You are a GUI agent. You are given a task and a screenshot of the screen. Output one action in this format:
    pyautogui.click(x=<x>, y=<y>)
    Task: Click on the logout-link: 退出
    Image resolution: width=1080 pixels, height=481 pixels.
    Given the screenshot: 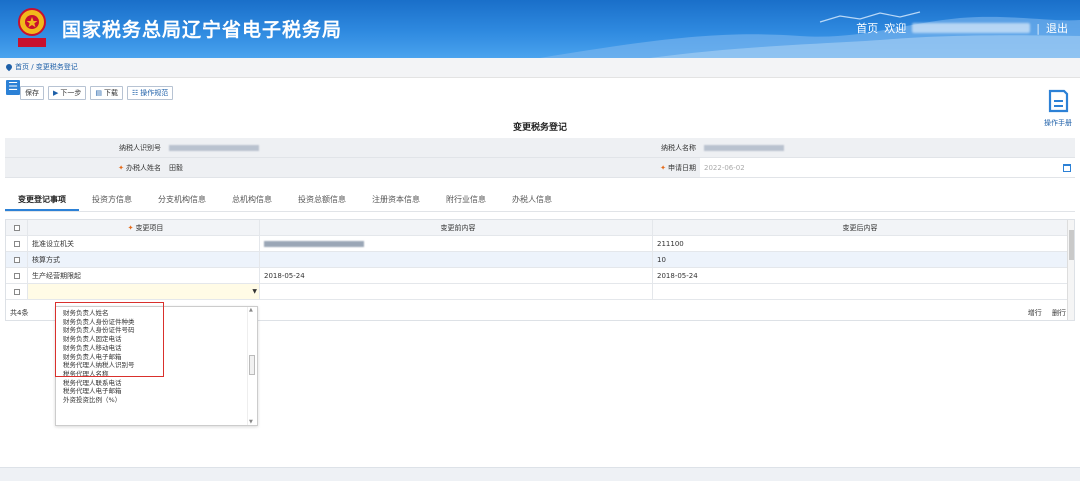 What is the action you would take?
    pyautogui.click(x=1057, y=28)
    